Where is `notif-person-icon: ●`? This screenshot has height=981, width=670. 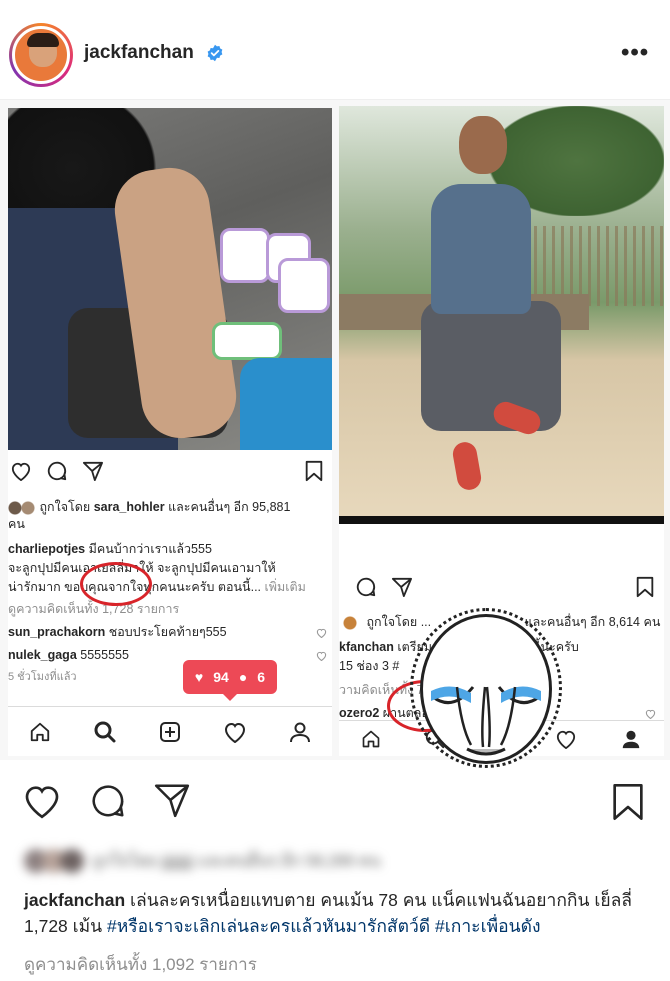 notif-person-icon: ● is located at coordinates (243, 677).